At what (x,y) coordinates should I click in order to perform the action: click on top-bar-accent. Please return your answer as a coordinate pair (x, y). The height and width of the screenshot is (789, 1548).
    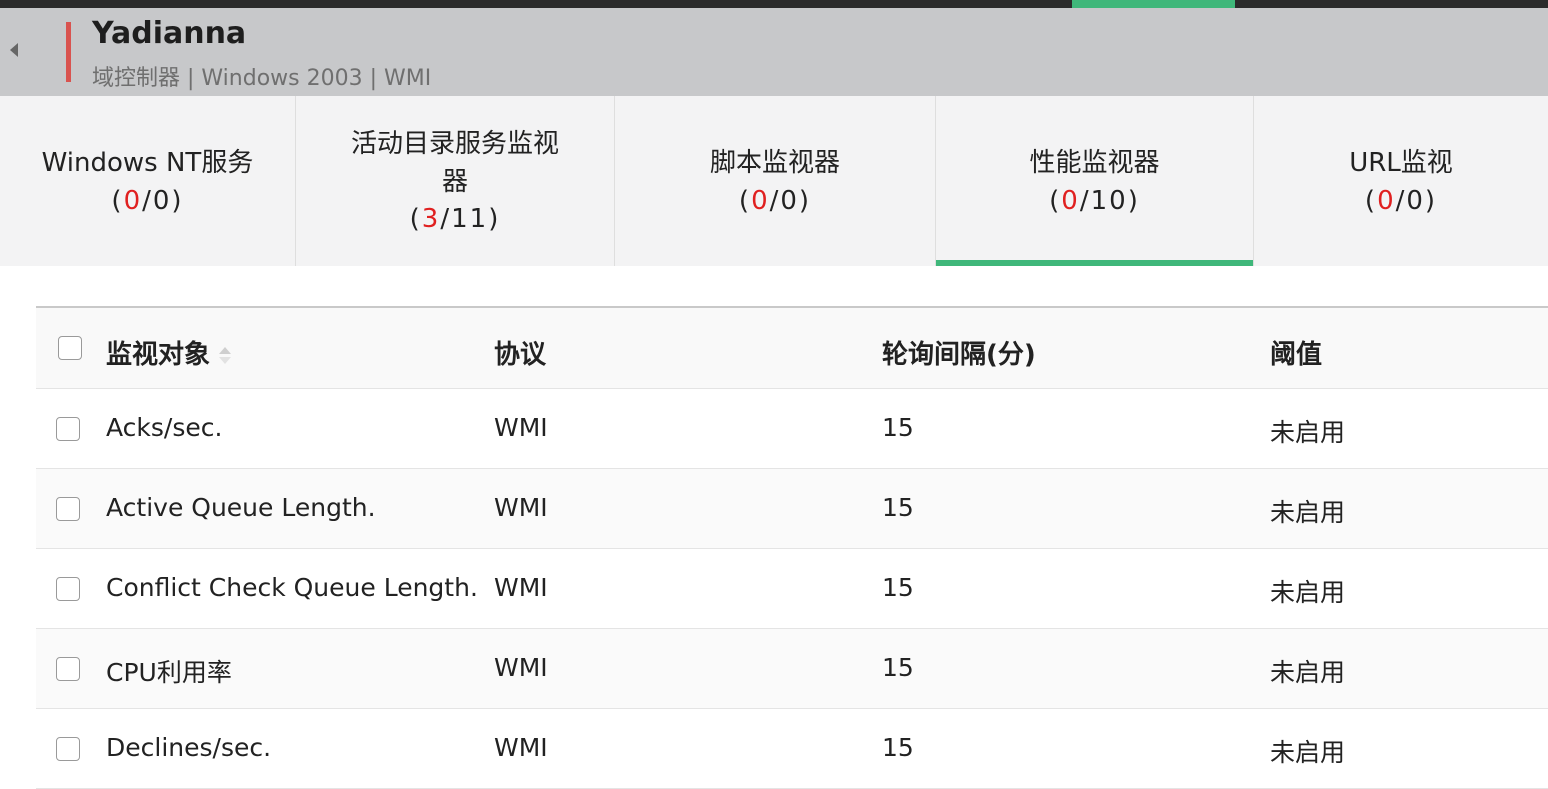
    Looking at the image, I should click on (1153, 4).